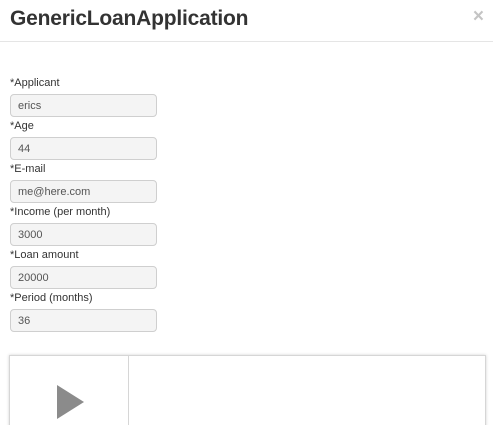 The image size is (493, 425). I want to click on close-icon: ×, so click(478, 17).